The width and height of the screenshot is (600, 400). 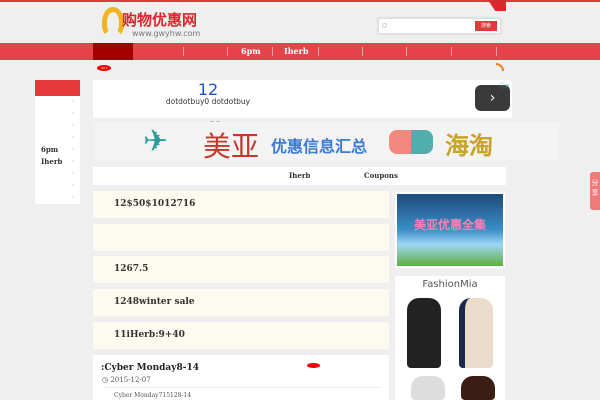 I want to click on promo-banner: ✈ 美亚 优惠信息汇总 海淘, so click(x=326, y=142).